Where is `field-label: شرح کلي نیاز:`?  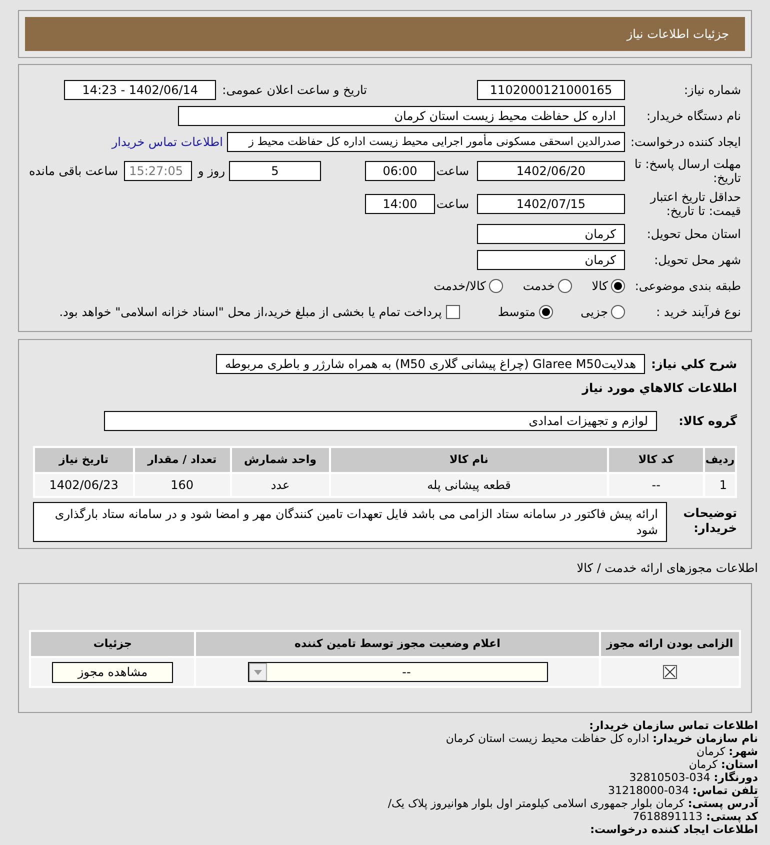
field-label: شرح کلي نیاز: is located at coordinates (694, 364).